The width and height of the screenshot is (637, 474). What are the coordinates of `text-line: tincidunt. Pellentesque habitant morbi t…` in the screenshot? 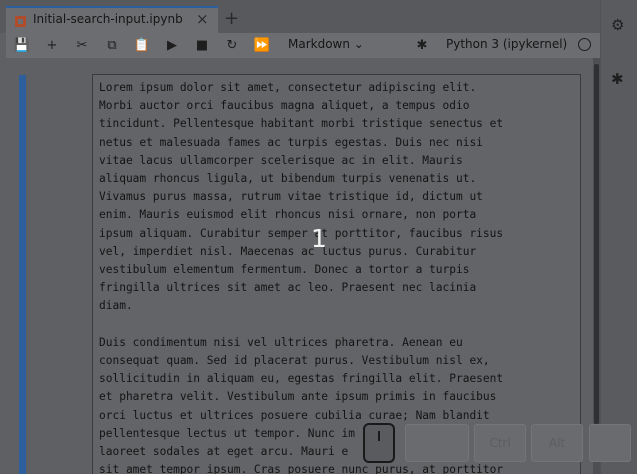 It's located at (301, 124).